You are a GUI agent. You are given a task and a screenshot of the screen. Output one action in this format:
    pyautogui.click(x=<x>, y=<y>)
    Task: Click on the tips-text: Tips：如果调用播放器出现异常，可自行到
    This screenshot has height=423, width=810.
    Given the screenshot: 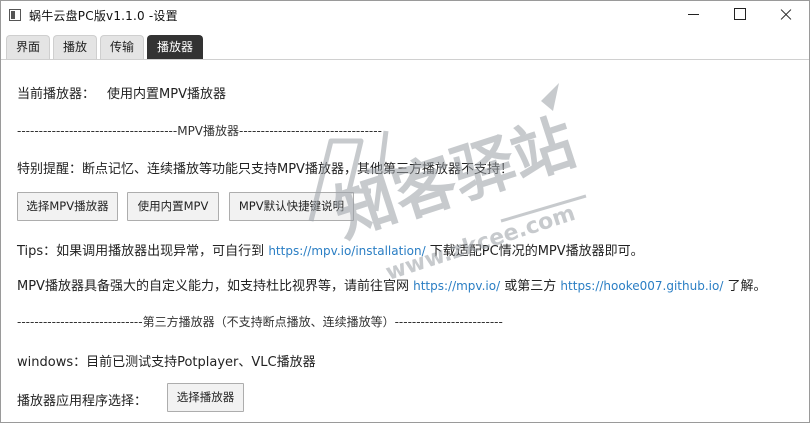 What is the action you would take?
    pyautogui.click(x=141, y=251)
    